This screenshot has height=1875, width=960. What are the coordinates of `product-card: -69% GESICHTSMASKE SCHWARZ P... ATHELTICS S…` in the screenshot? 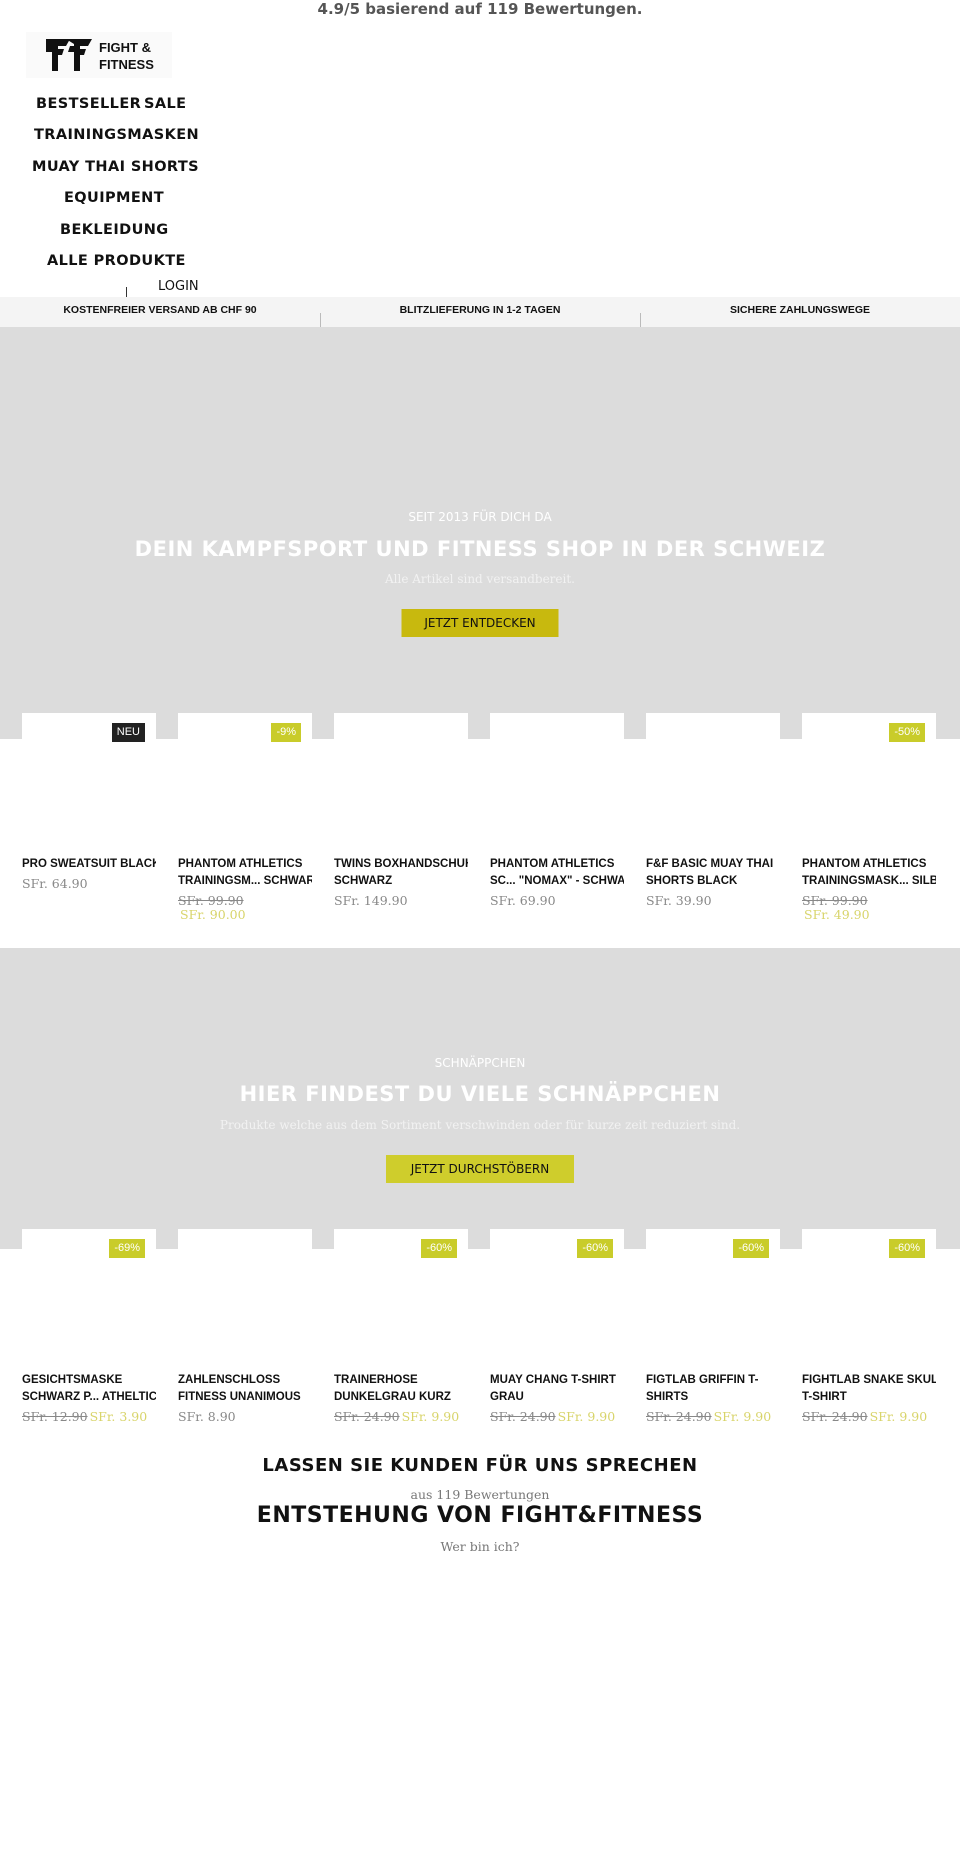 It's located at (89, 1326).